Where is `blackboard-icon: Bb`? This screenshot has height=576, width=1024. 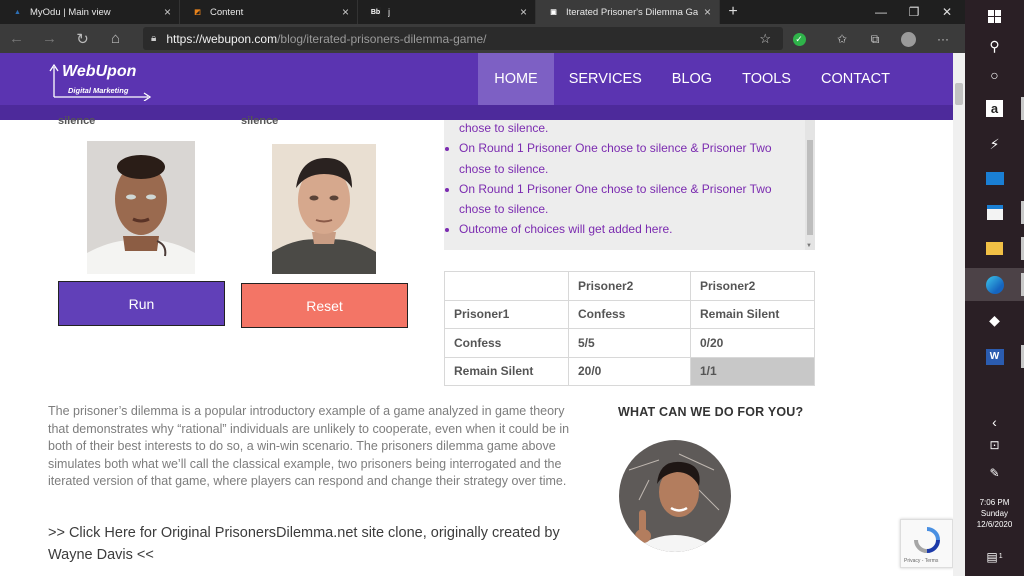 blackboard-icon: Bb is located at coordinates (375, 12).